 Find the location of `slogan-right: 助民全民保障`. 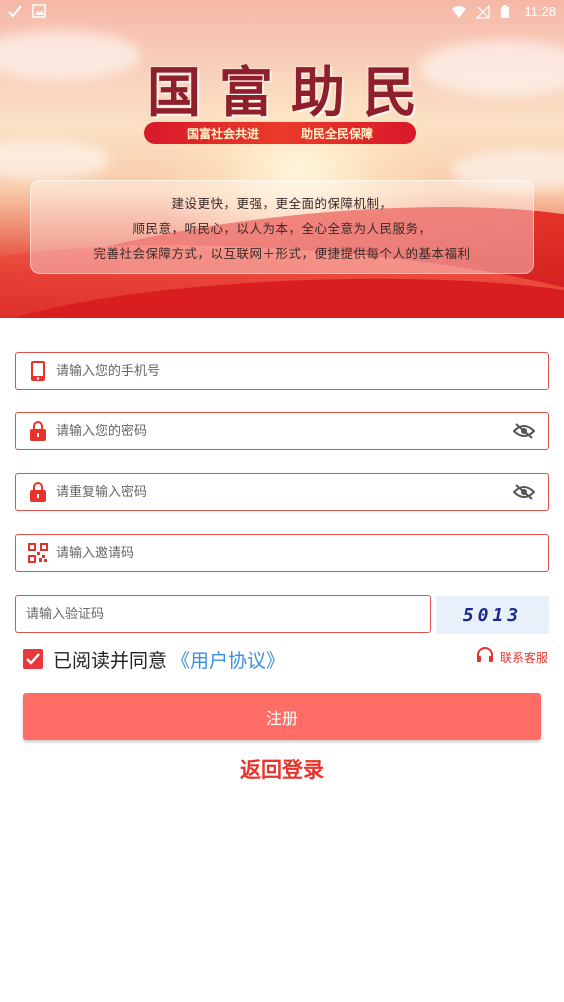

slogan-right: 助民全民保障 is located at coordinates (337, 133).